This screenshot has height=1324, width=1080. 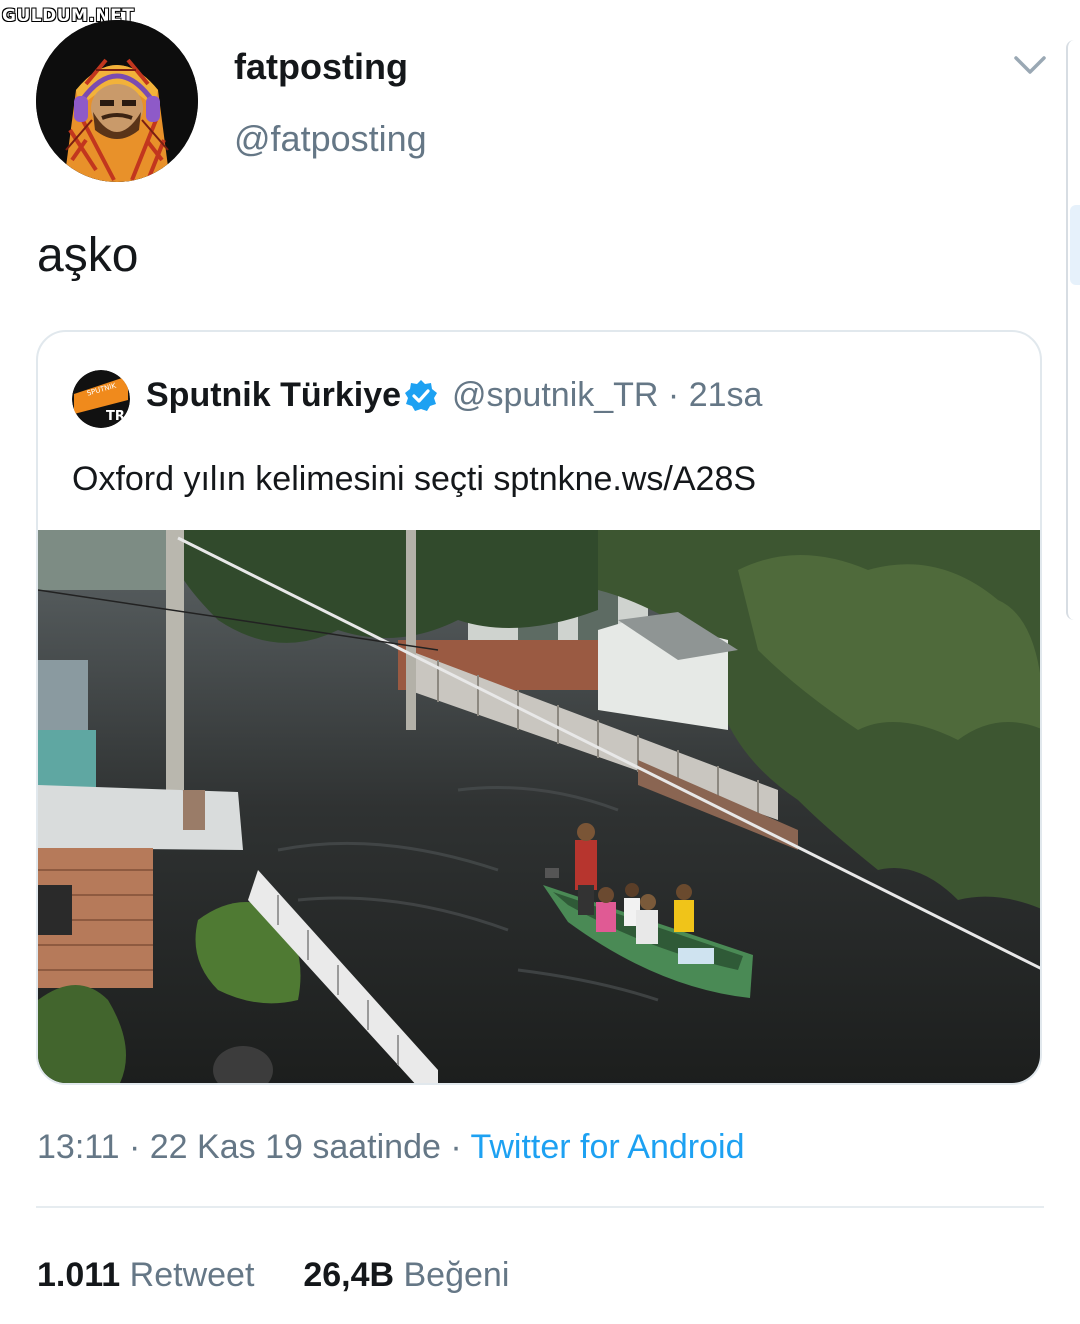 I want to click on author-avatar, so click(x=117, y=101).